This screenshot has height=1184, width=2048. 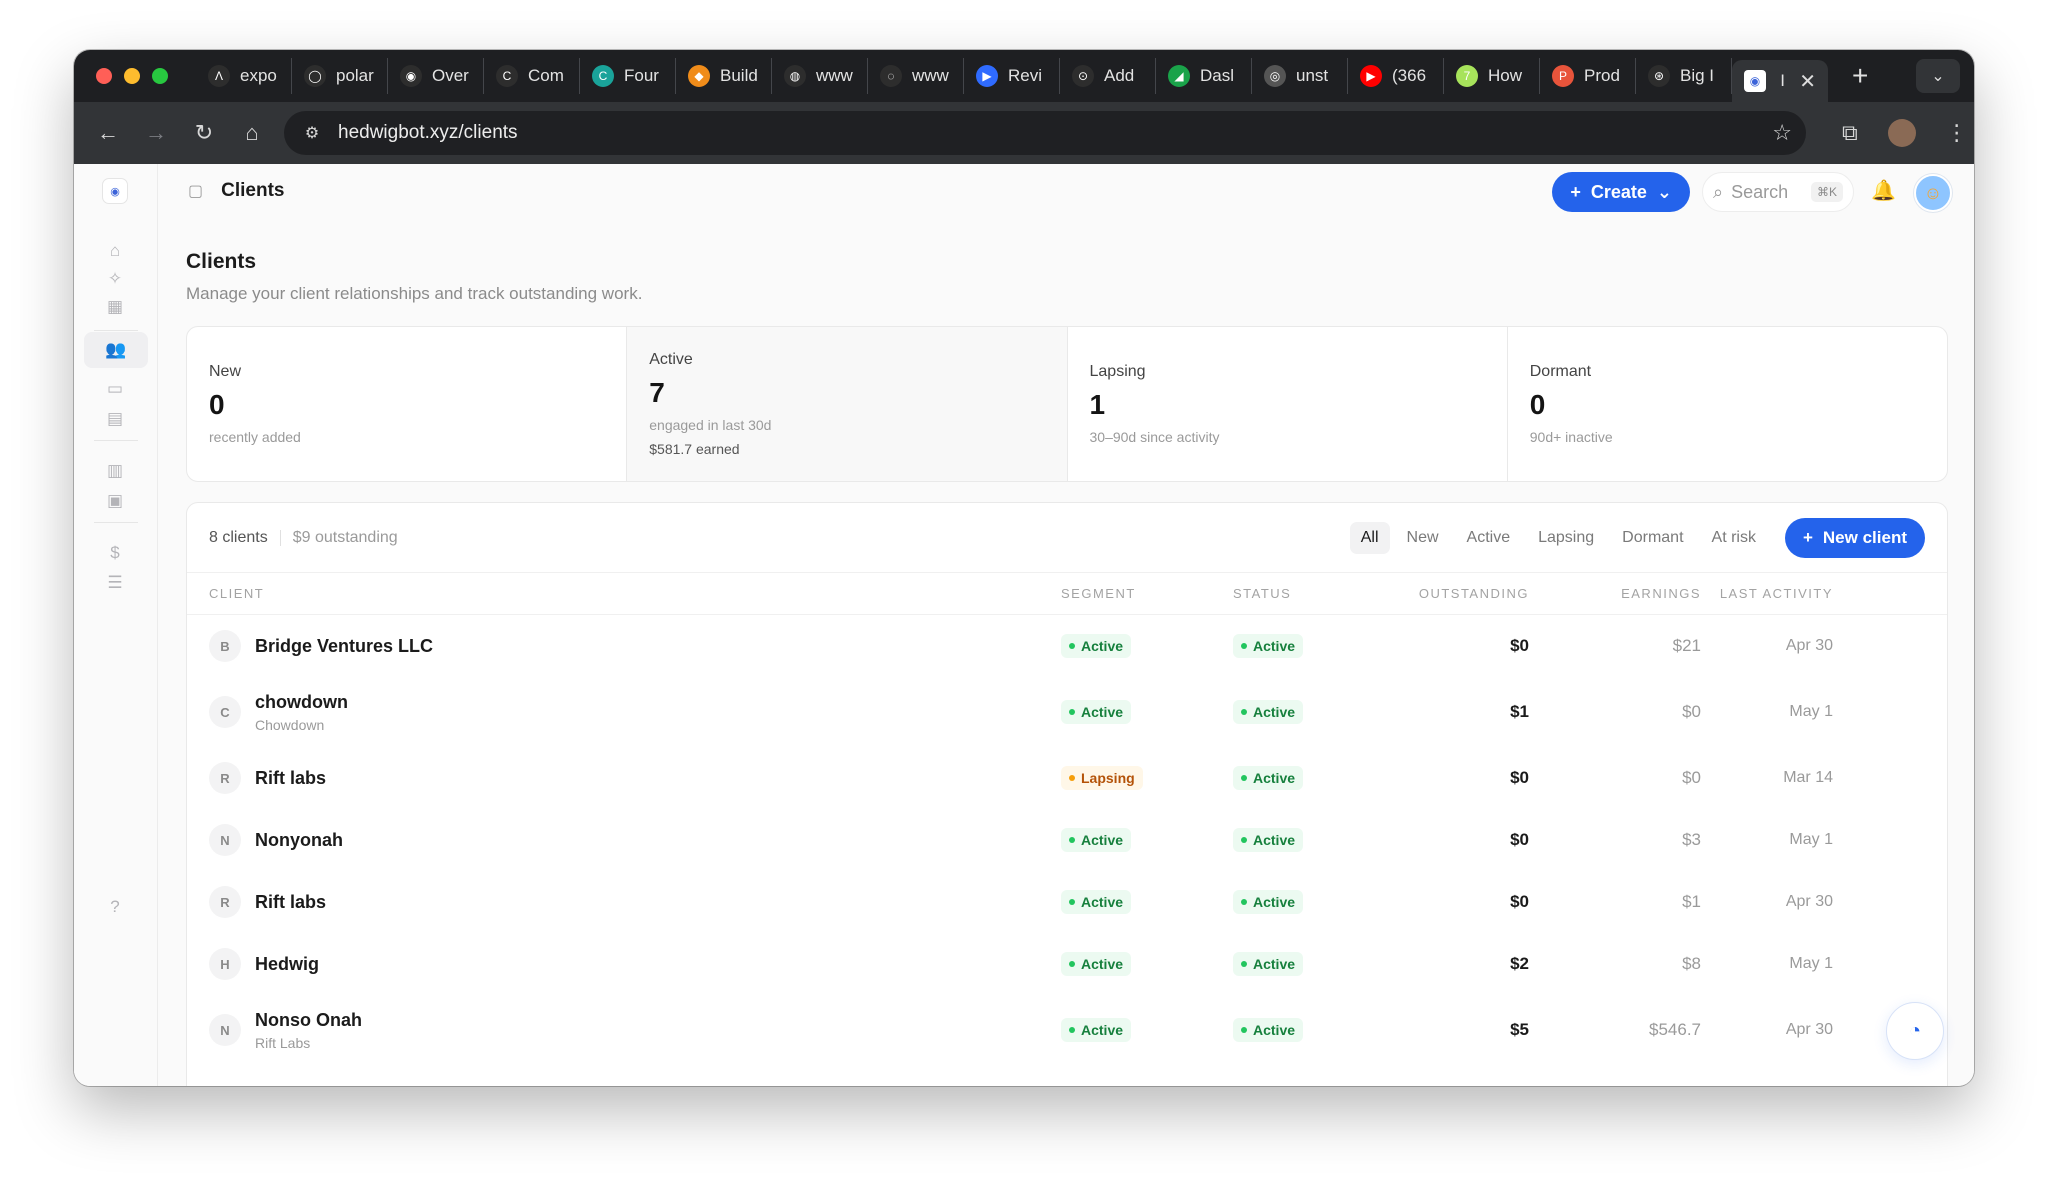 What do you see at coordinates (115, 307) in the screenshot?
I see `calendar-icon: ▦` at bounding box center [115, 307].